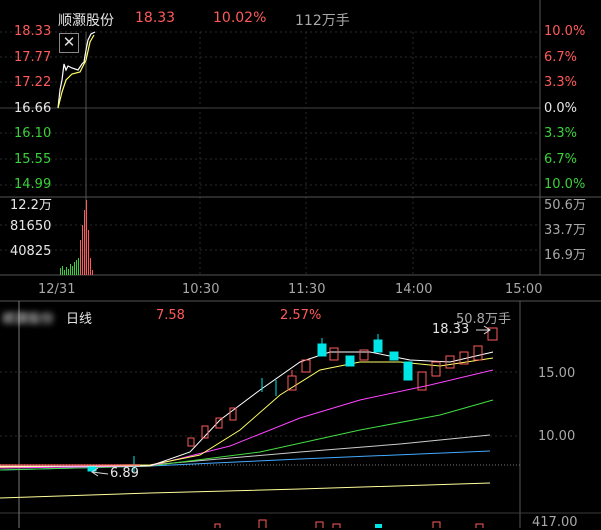 The width and height of the screenshot is (601, 530). Describe the element at coordinates (79, 317) in the screenshot. I see `daily-period-label: 日线` at that location.